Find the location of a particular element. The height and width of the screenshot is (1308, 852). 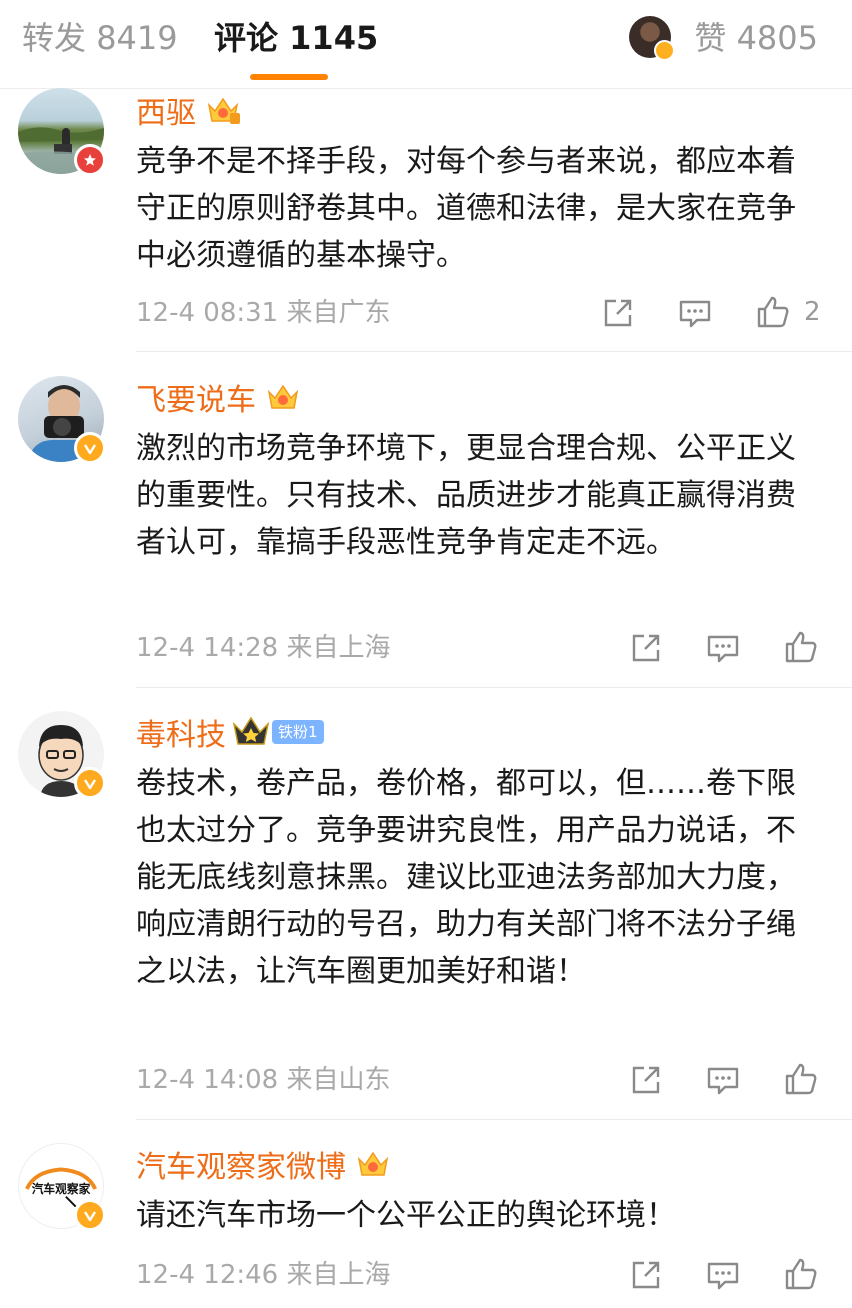

comment-text: 请还汽车市场一个公平公正的舆论环境！ is located at coordinates (406, 1215).